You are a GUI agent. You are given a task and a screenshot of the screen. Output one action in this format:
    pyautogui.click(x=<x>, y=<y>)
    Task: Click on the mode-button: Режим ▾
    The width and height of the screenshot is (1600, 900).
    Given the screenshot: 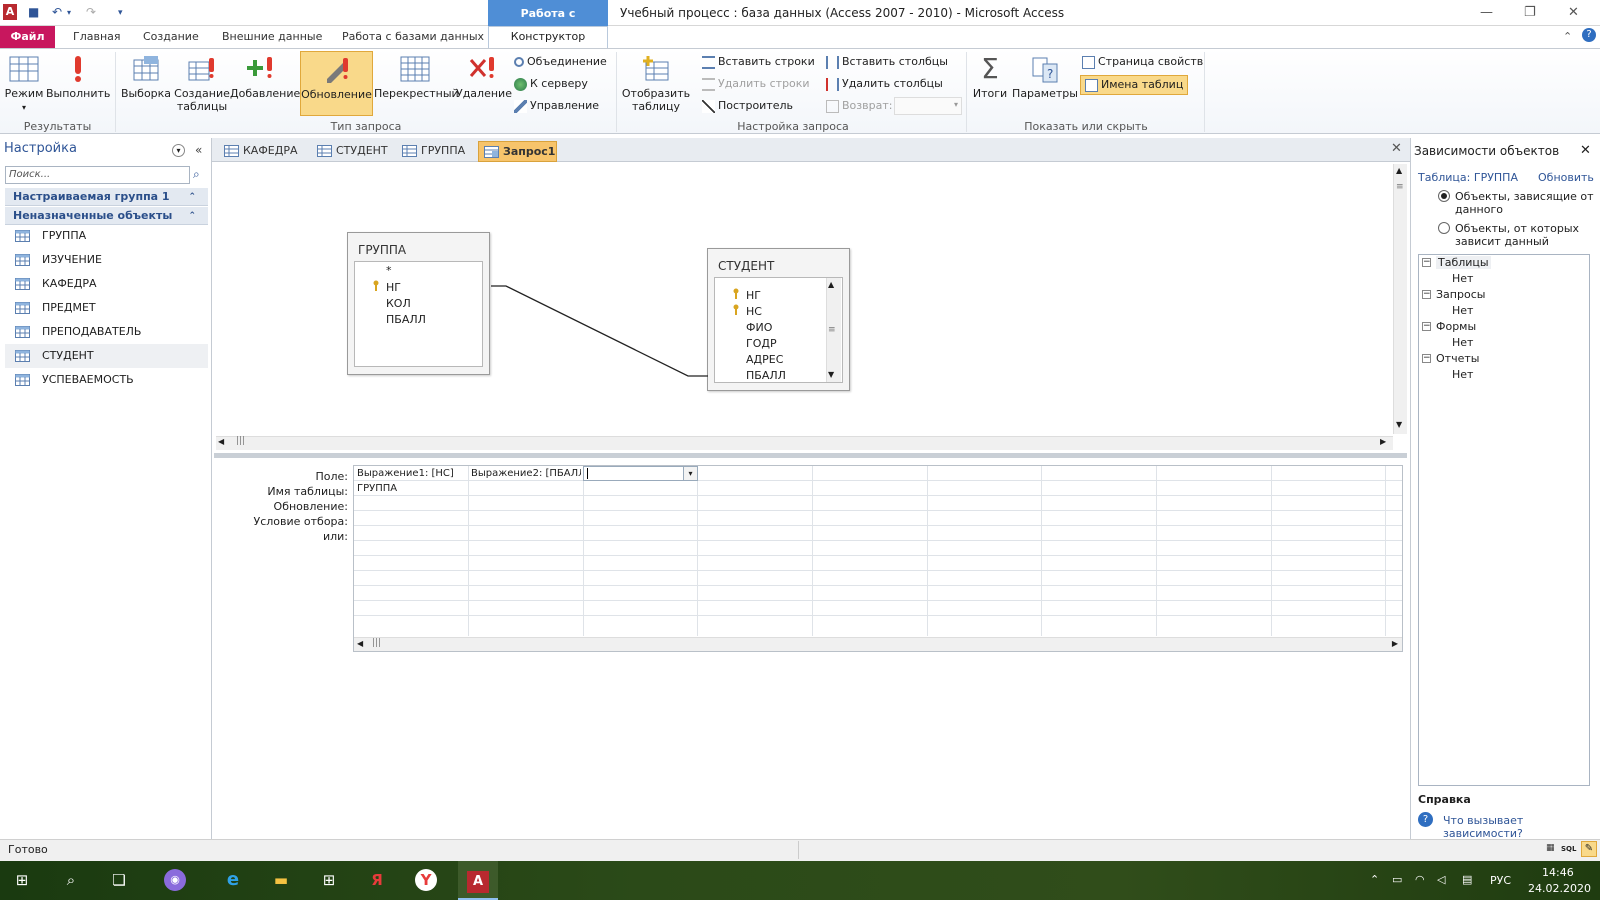 What is the action you would take?
    pyautogui.click(x=24, y=84)
    